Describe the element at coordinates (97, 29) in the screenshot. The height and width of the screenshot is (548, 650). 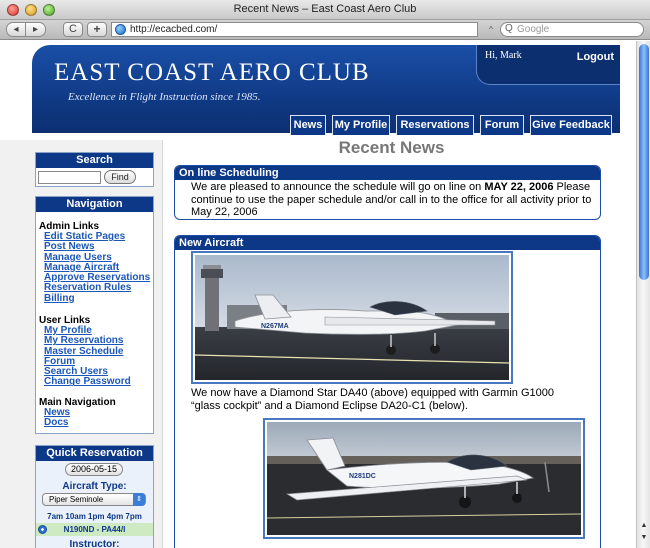
I see `add-bookmark-icon: +` at that location.